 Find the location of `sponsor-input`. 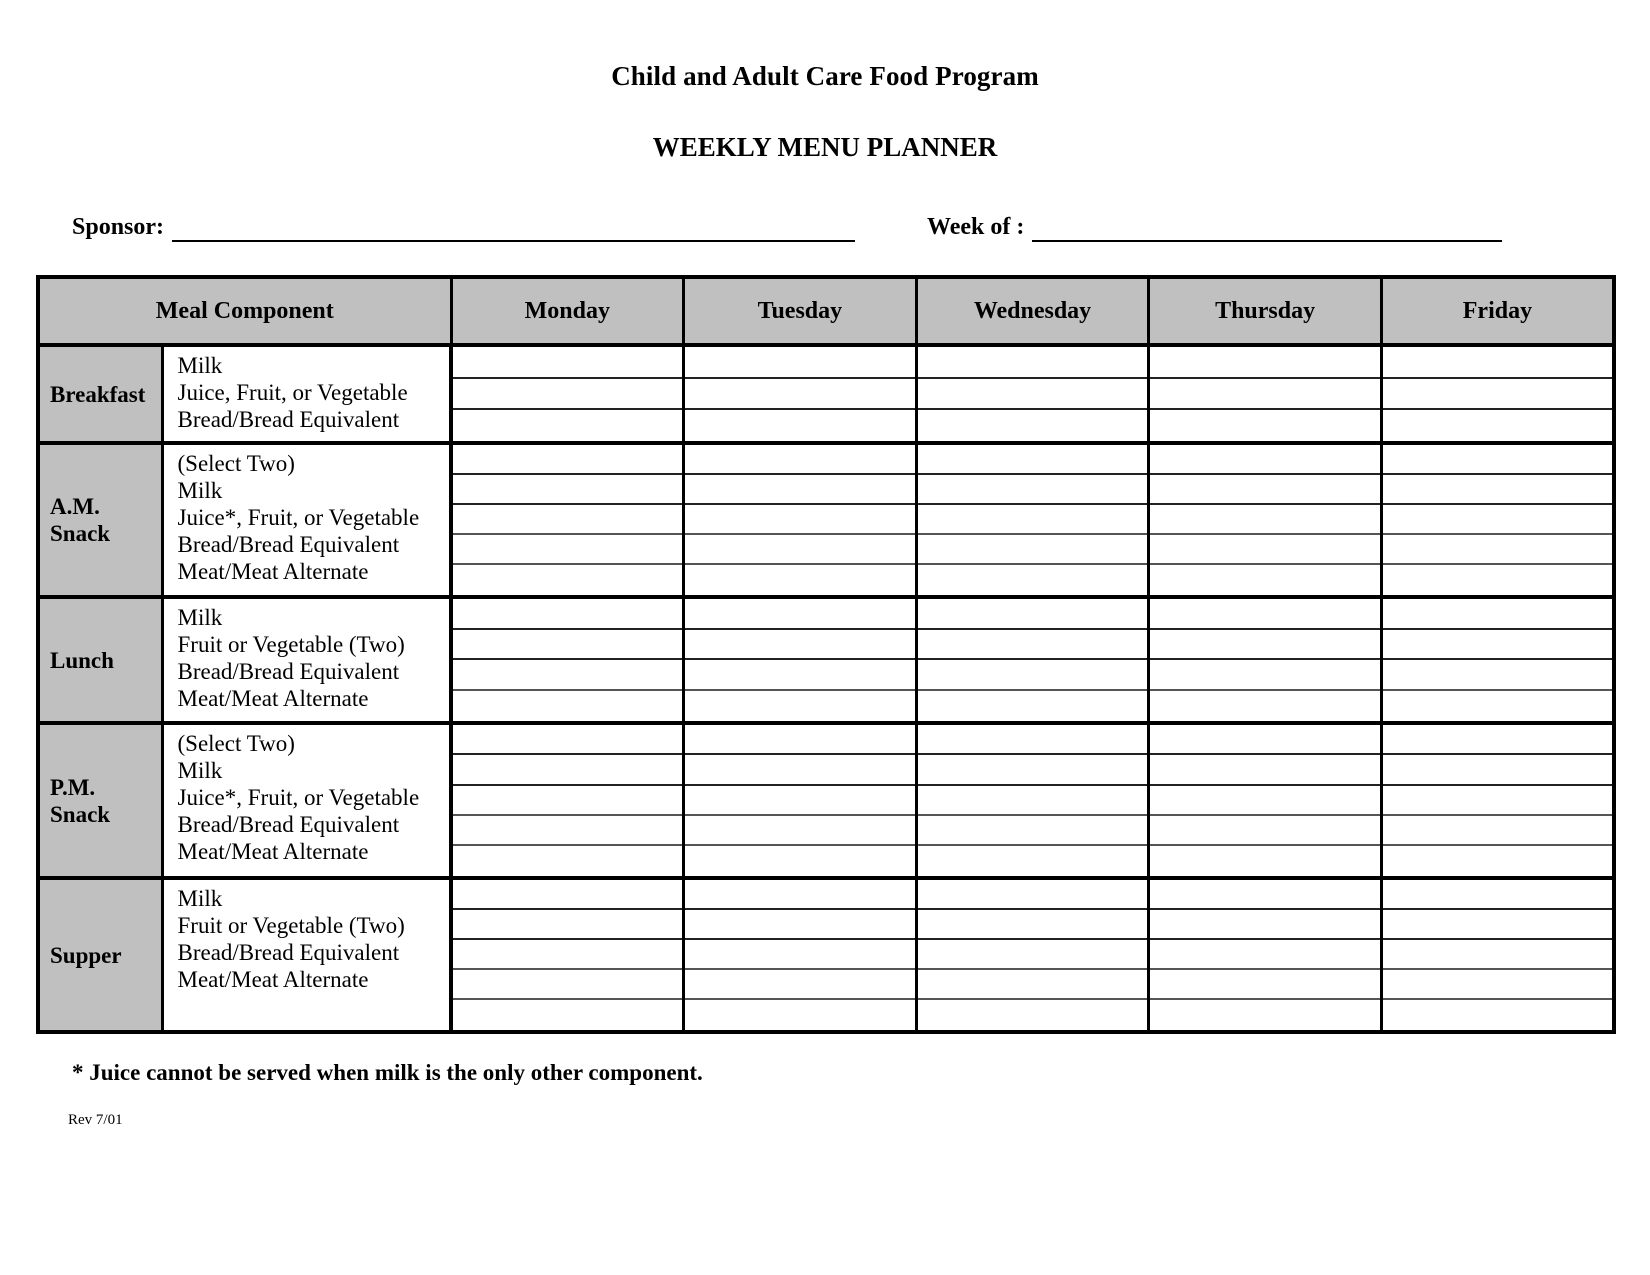

sponsor-input is located at coordinates (514, 232).